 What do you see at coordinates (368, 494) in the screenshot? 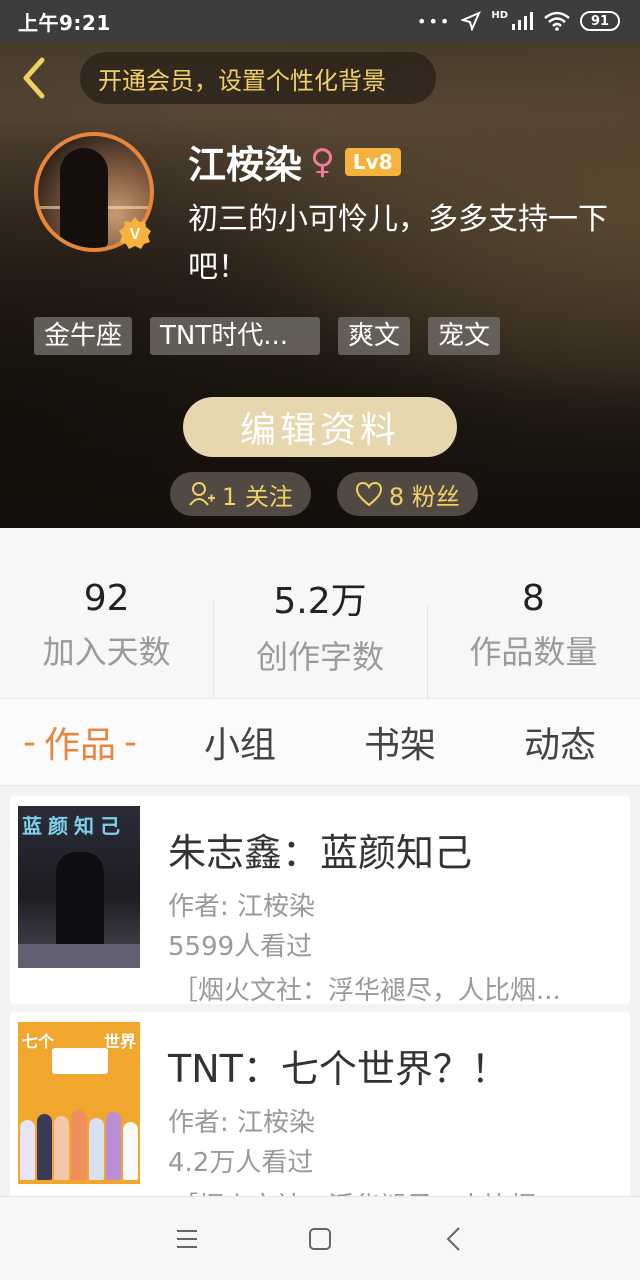
I see `heart-icon` at bounding box center [368, 494].